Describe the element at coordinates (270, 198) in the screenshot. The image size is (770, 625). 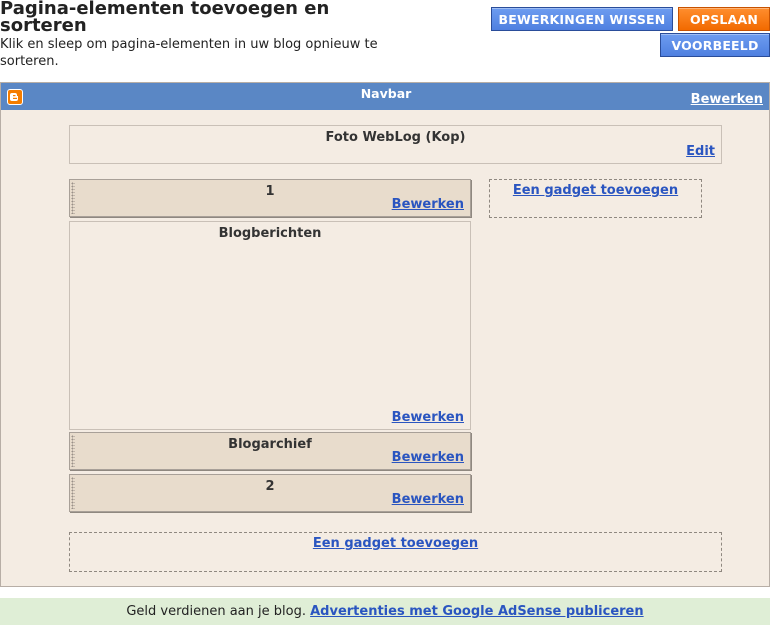
I see `gadget-1-widget: 1 Bewerken` at that location.